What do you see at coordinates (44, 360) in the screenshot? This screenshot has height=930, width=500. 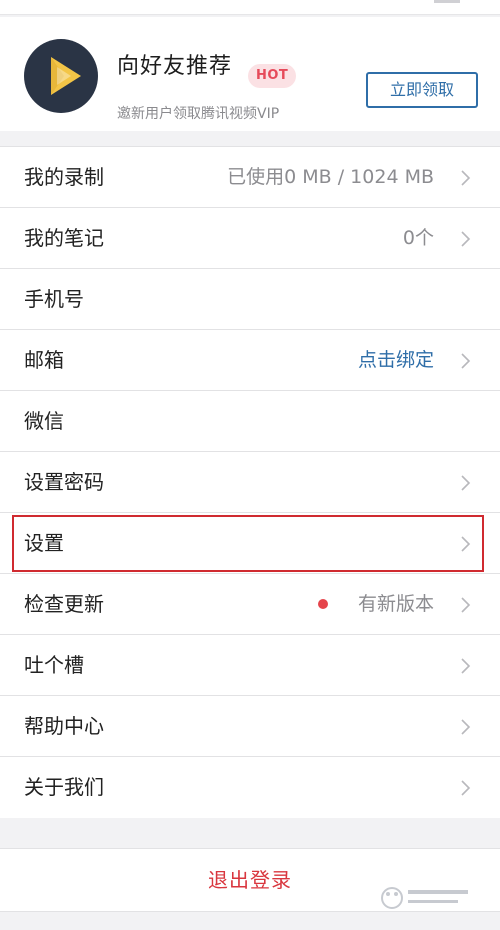 I see `menu-item-label: 邮箱` at bounding box center [44, 360].